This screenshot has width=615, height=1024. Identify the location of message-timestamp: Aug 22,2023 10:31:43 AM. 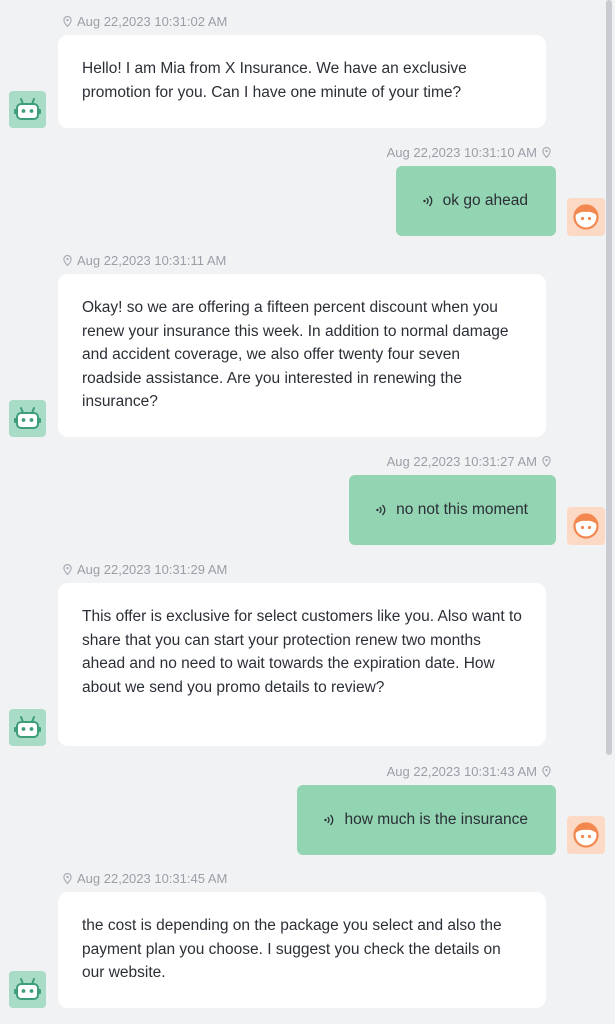
(469, 771).